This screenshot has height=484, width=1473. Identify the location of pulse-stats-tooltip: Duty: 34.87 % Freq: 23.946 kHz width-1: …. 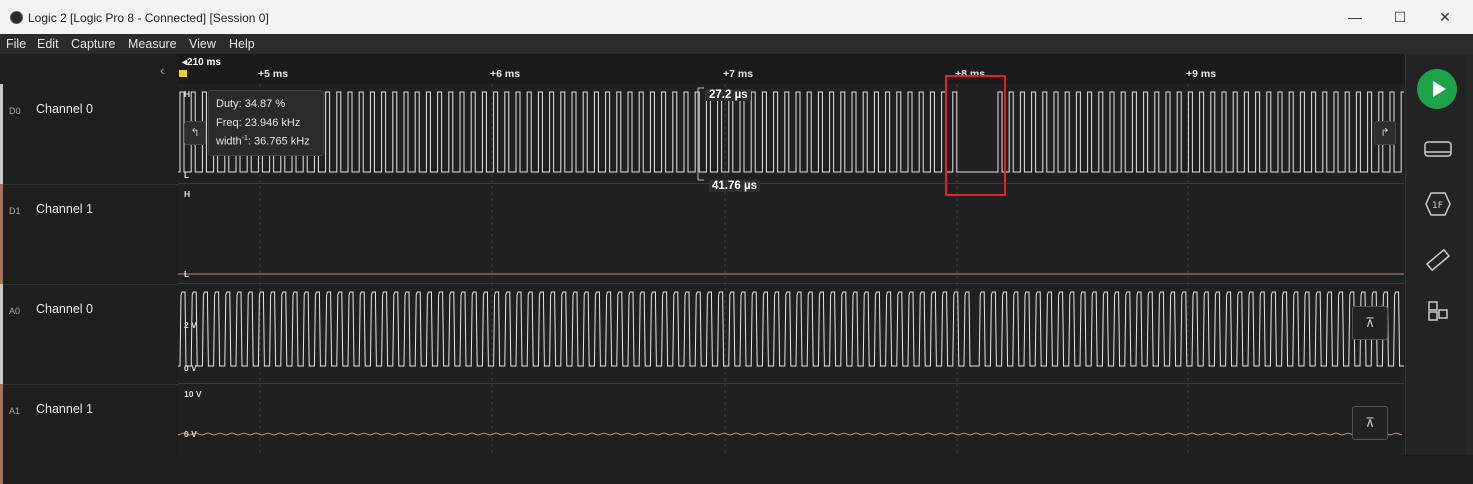
(266, 123).